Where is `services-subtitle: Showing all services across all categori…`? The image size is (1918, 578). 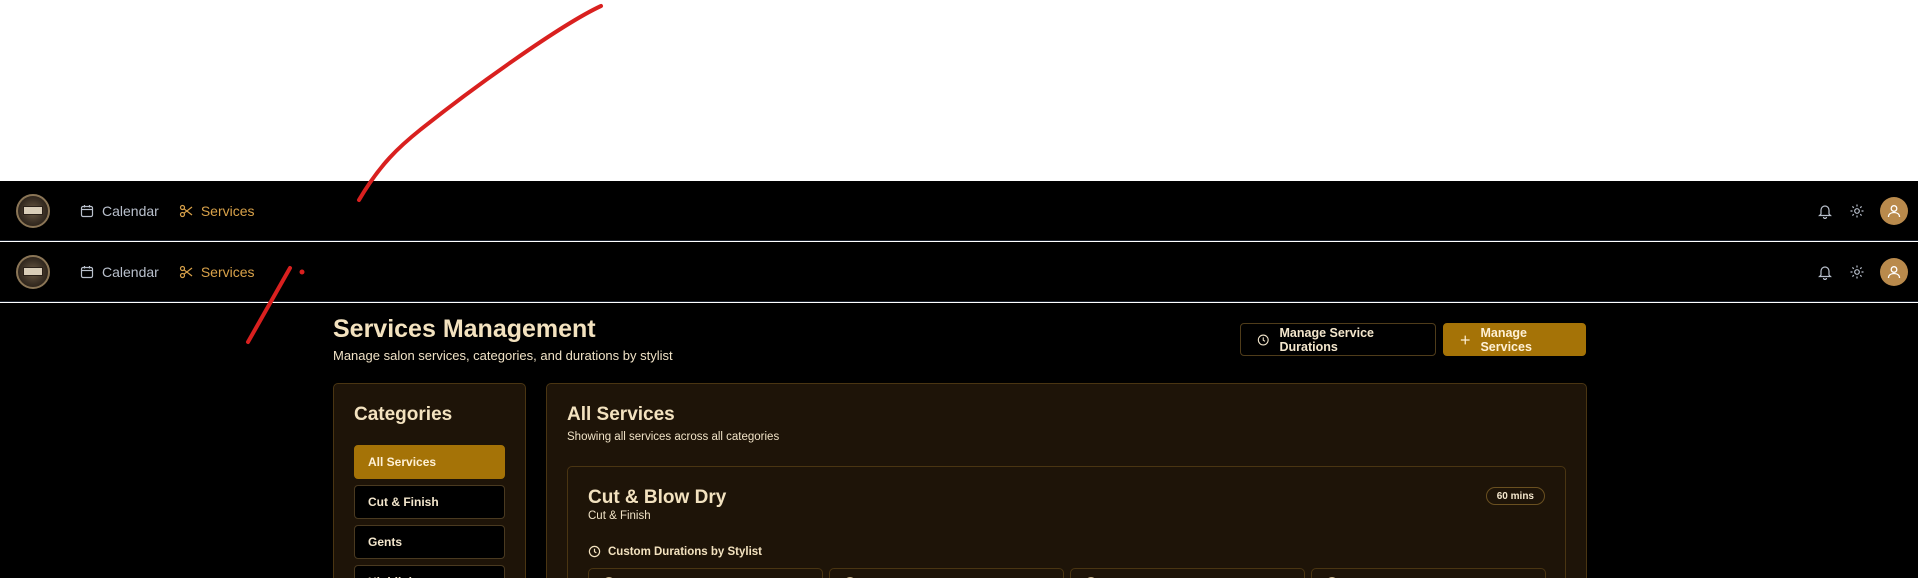
services-subtitle: Showing all services across all categori… is located at coordinates (673, 437).